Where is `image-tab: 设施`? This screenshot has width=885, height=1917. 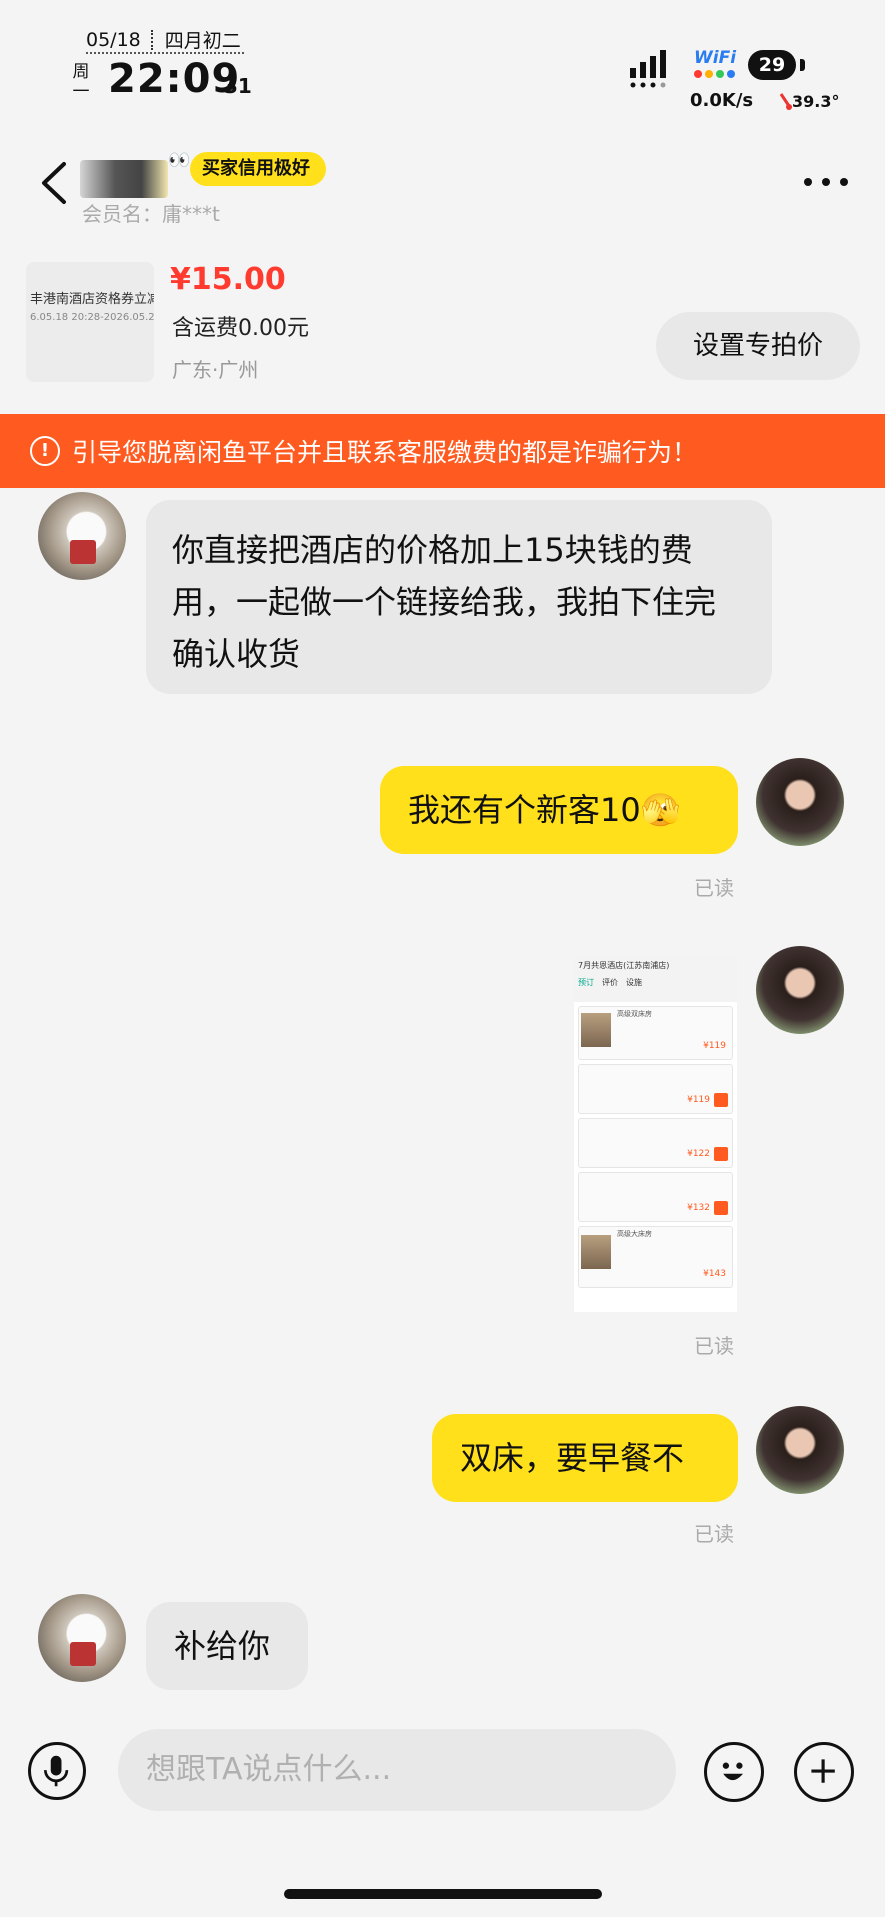
image-tab: 设施 is located at coordinates (634, 982).